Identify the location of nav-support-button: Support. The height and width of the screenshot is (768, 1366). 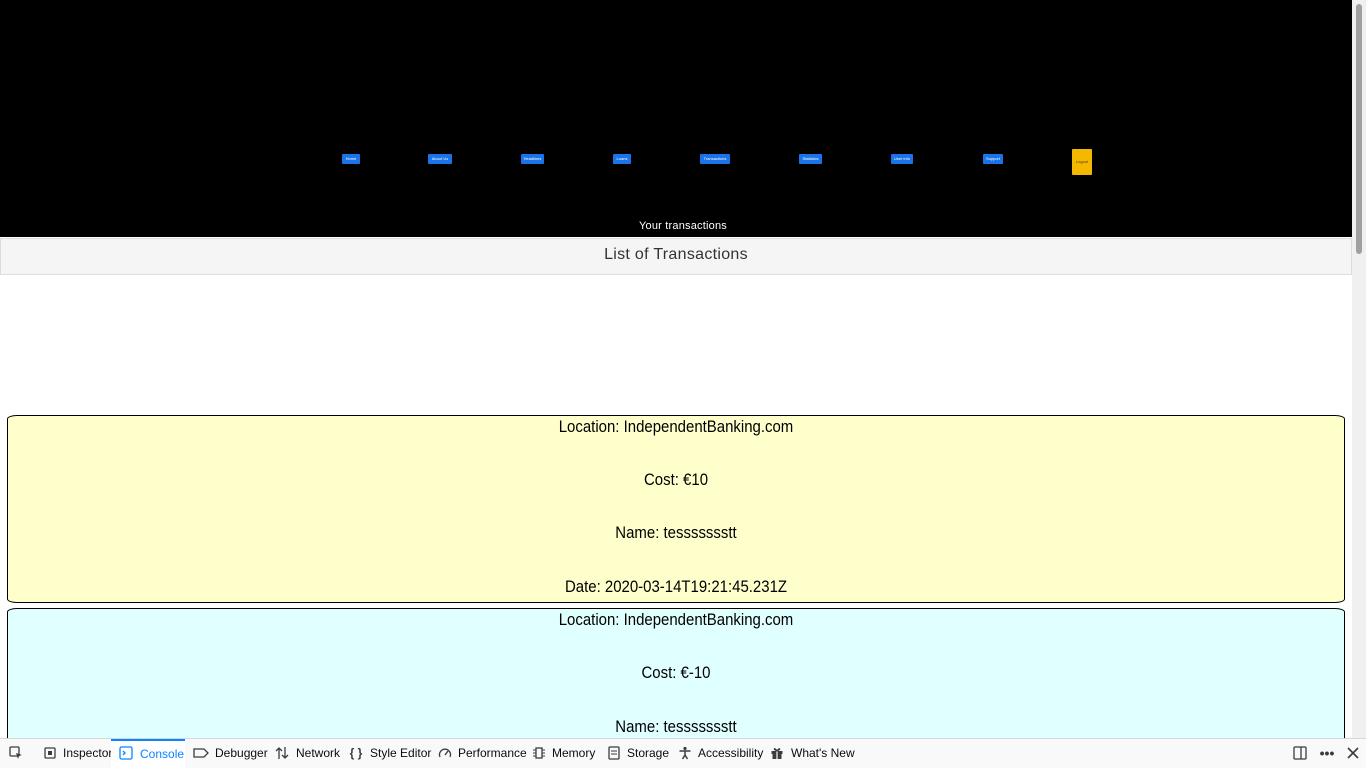
(993, 159).